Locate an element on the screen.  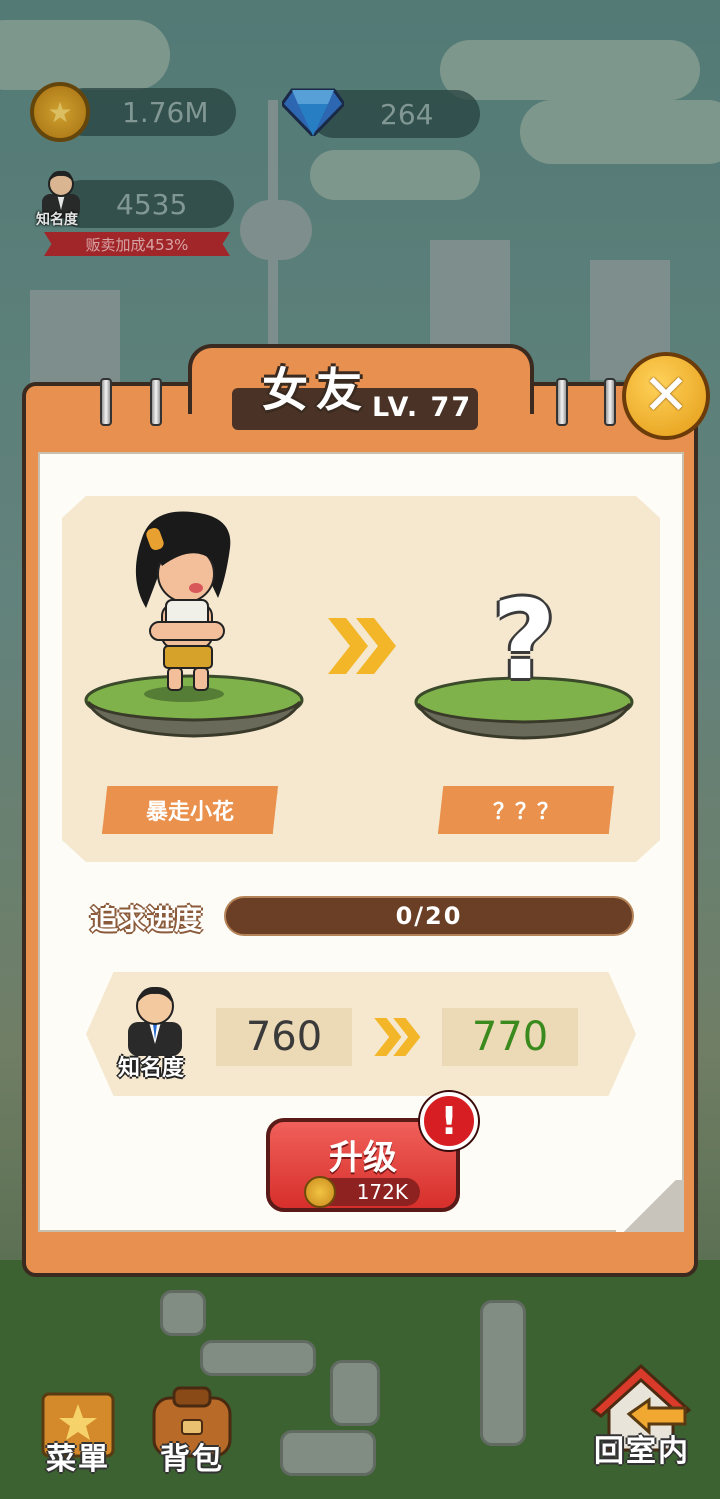
bag-button: 背包 is located at coordinates (192, 1431).